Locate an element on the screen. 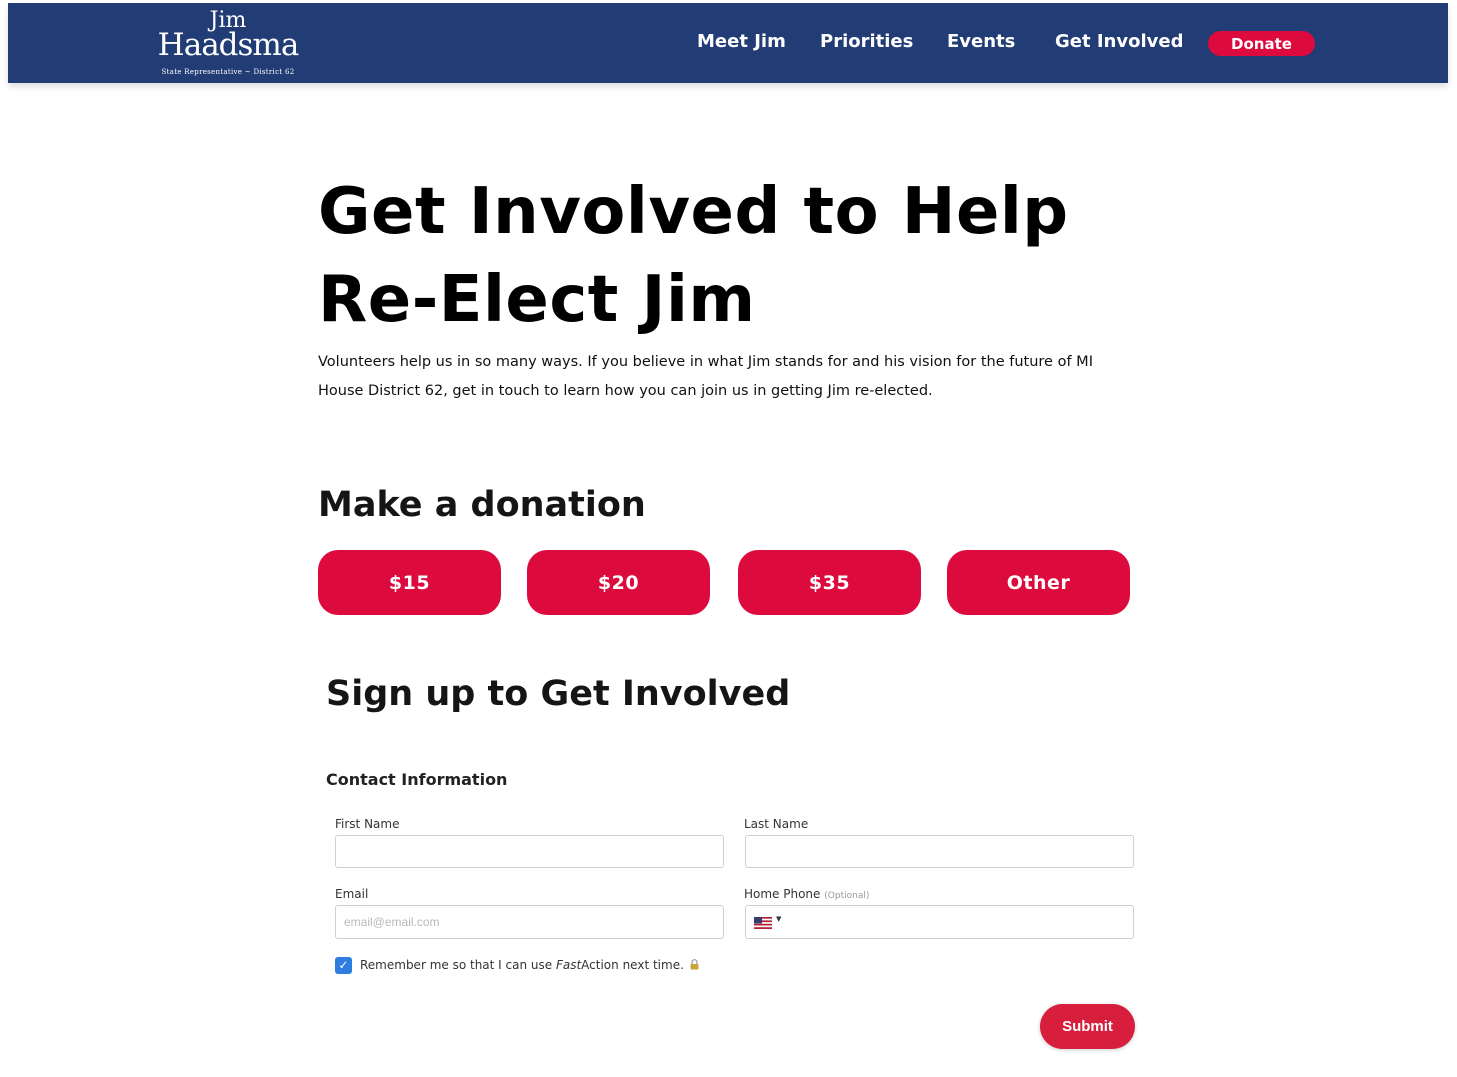 Image resolution: width=1457 pixels, height=1077 pixels. first-name-field is located at coordinates (529, 851).